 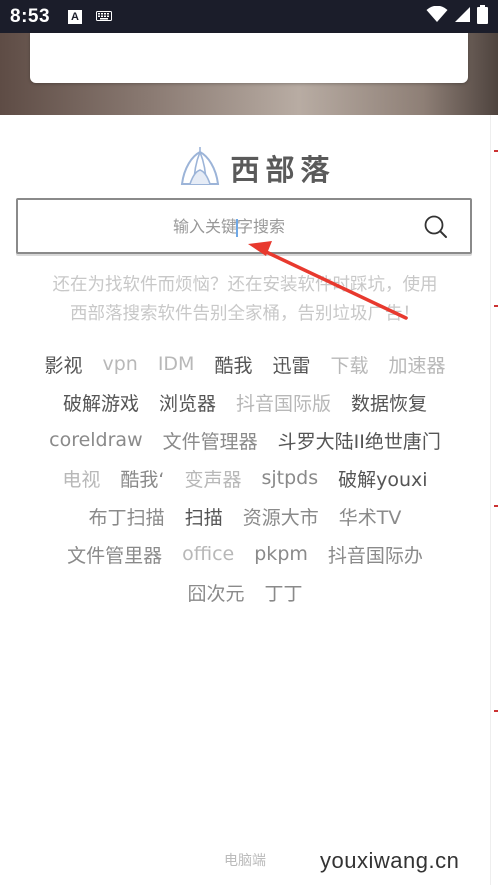 I want to click on hot-tag: 丁丁, so click(x=284, y=592).